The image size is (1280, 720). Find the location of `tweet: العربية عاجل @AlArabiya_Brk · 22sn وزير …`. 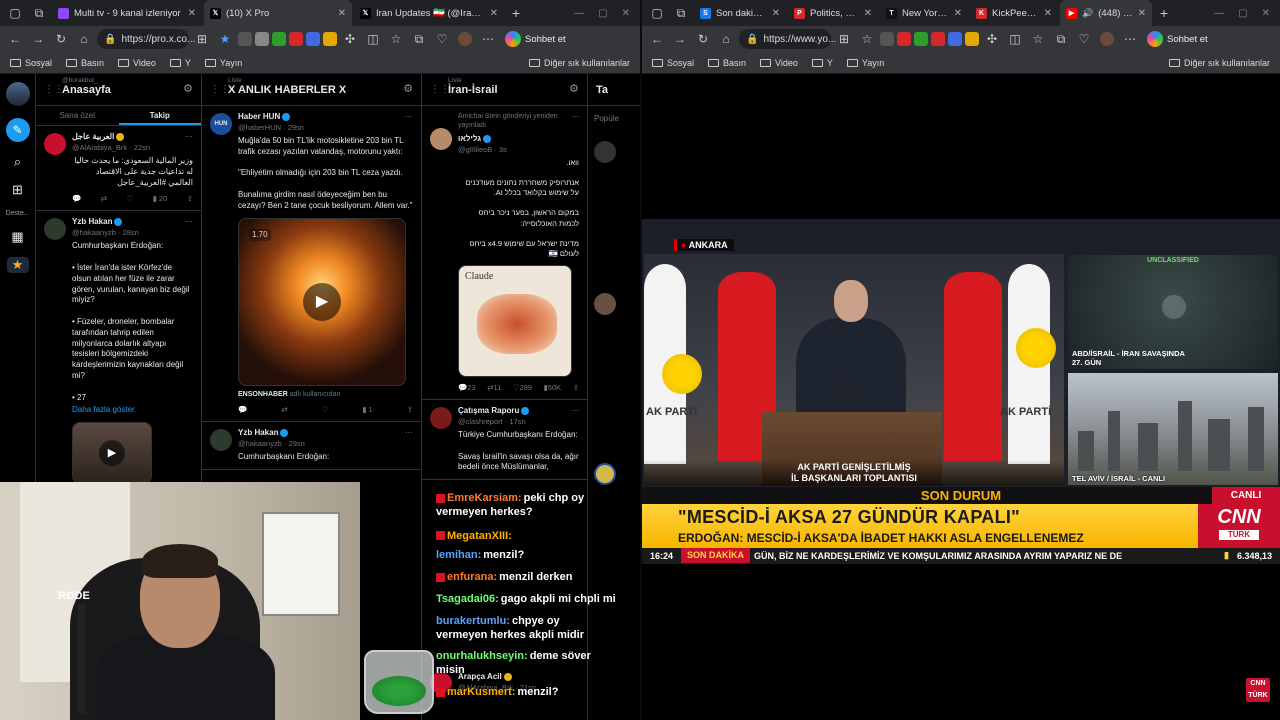

tweet: العربية عاجل @AlArabiya_Brk · 22sn وزير … is located at coordinates (118, 169).